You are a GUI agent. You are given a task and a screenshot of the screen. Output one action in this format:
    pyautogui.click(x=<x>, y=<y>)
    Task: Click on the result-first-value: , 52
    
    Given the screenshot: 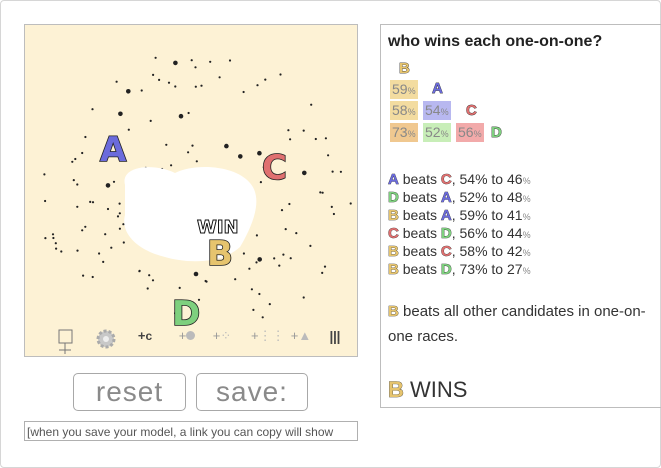 What is the action you would take?
    pyautogui.click(x=463, y=197)
    